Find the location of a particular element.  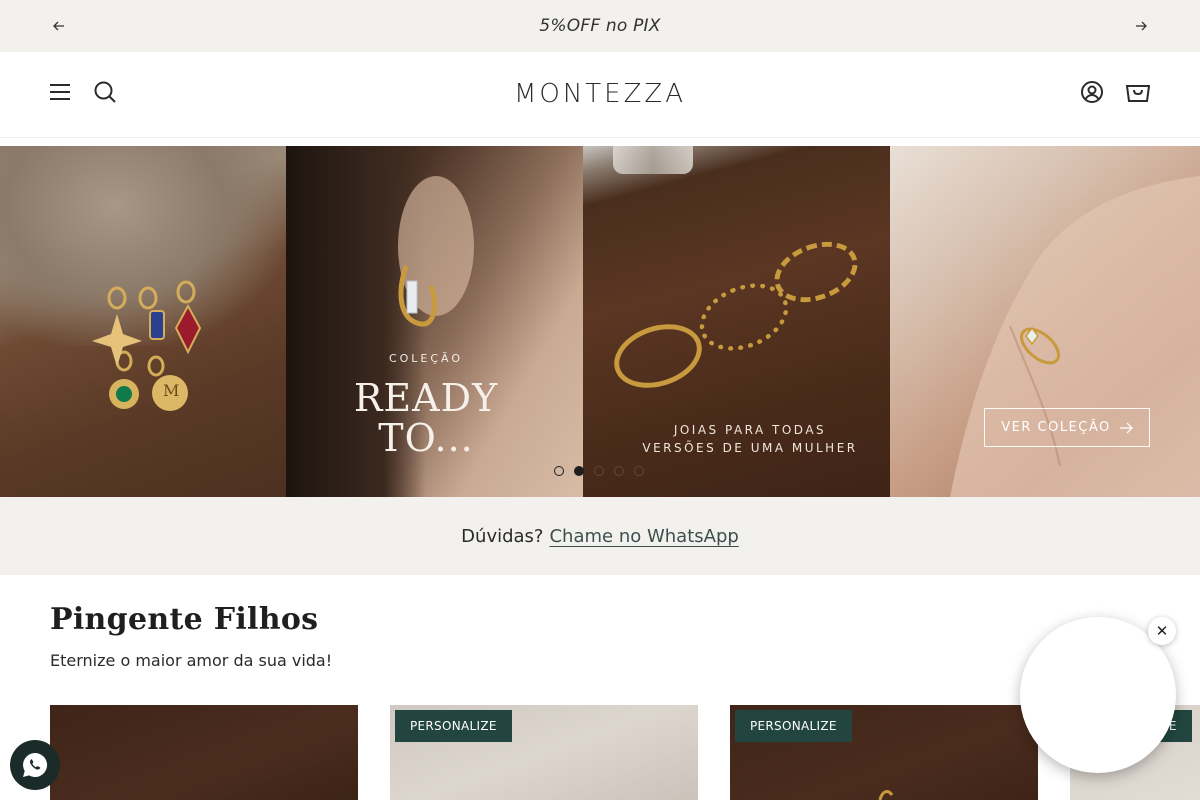

collection-title: Pingente Filhos is located at coordinates (184, 619).